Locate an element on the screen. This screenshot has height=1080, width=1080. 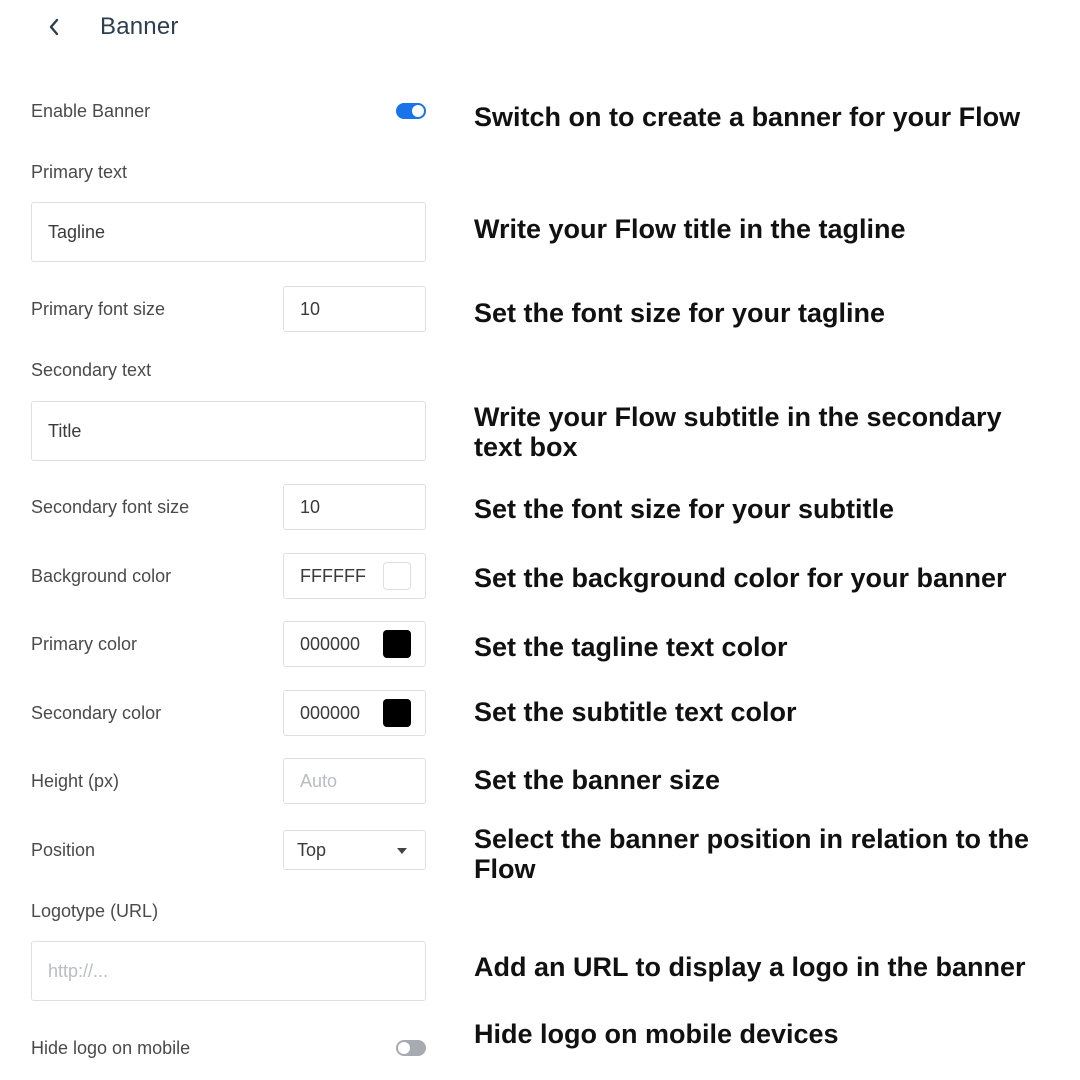
annotation-primary-font-size: Set the font size for your tagline is located at coordinates (680, 313).